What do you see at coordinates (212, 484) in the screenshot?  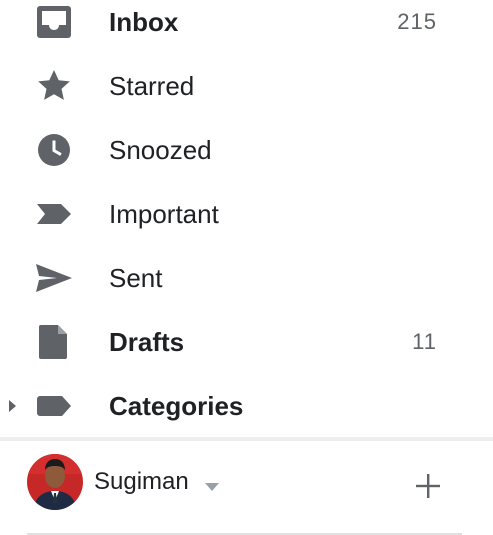 I see `chevron-down-icon` at bounding box center [212, 484].